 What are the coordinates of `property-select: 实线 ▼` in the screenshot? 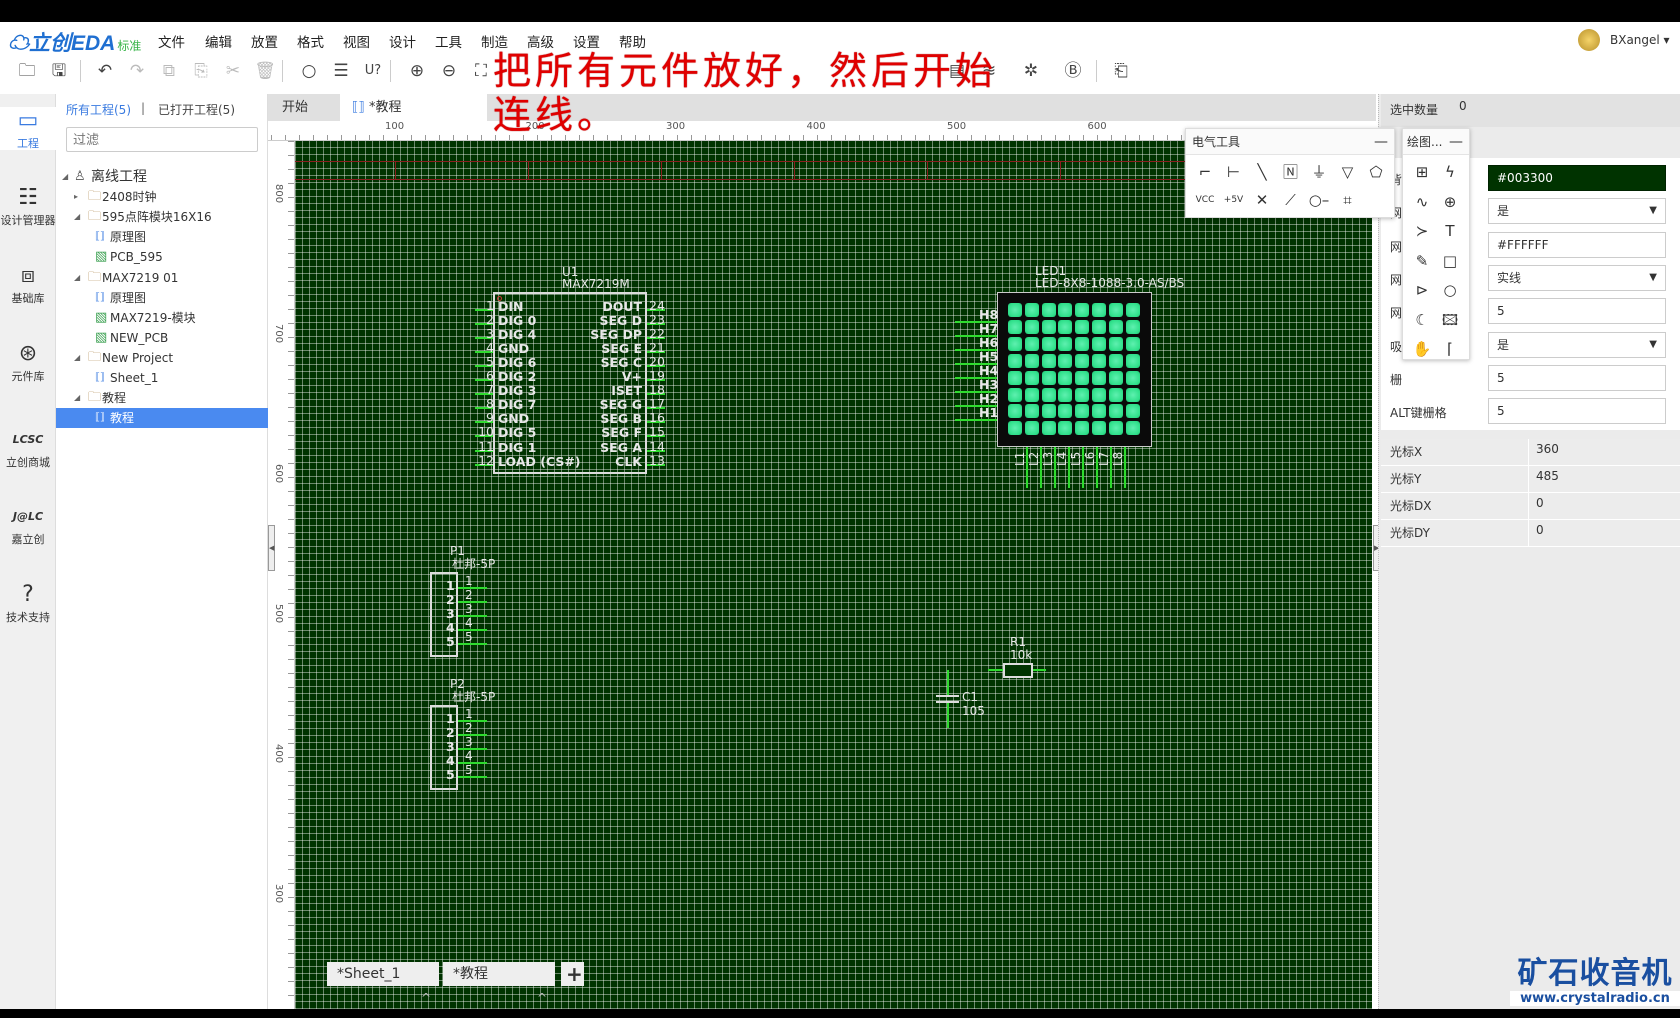 It's located at (1577, 277).